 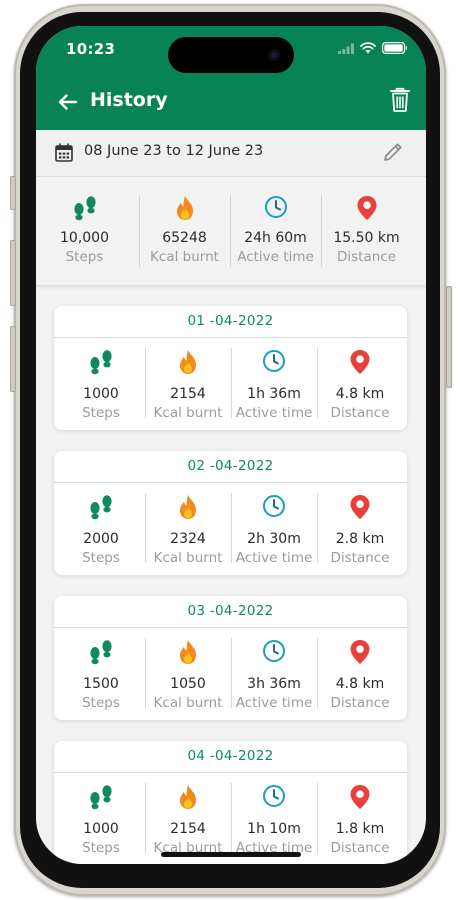 I want to click on summary-steps-value: 10,000, so click(x=84, y=238).